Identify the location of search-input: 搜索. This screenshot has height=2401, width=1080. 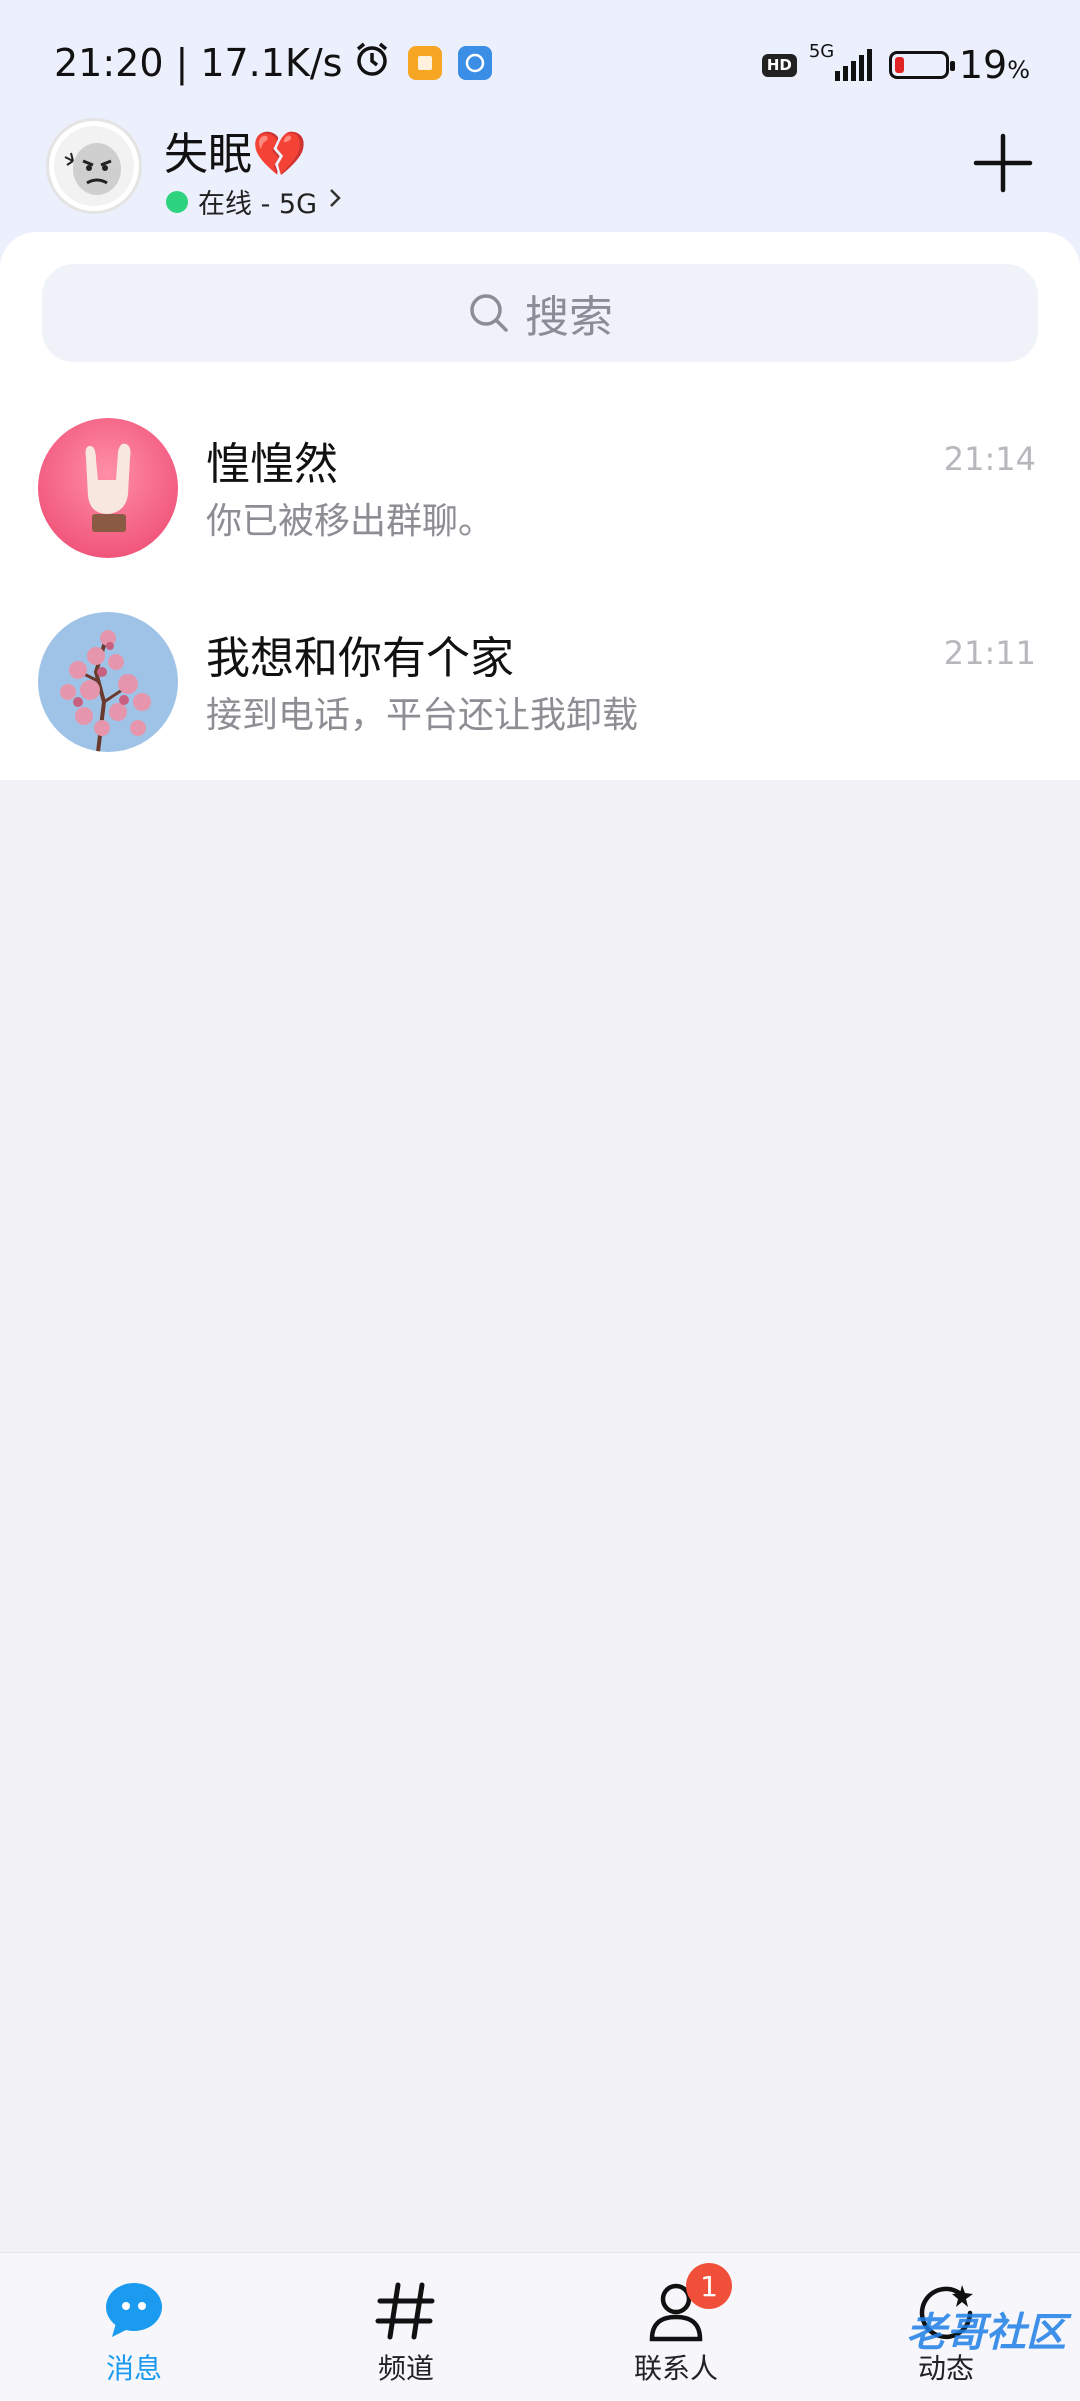
(540, 313).